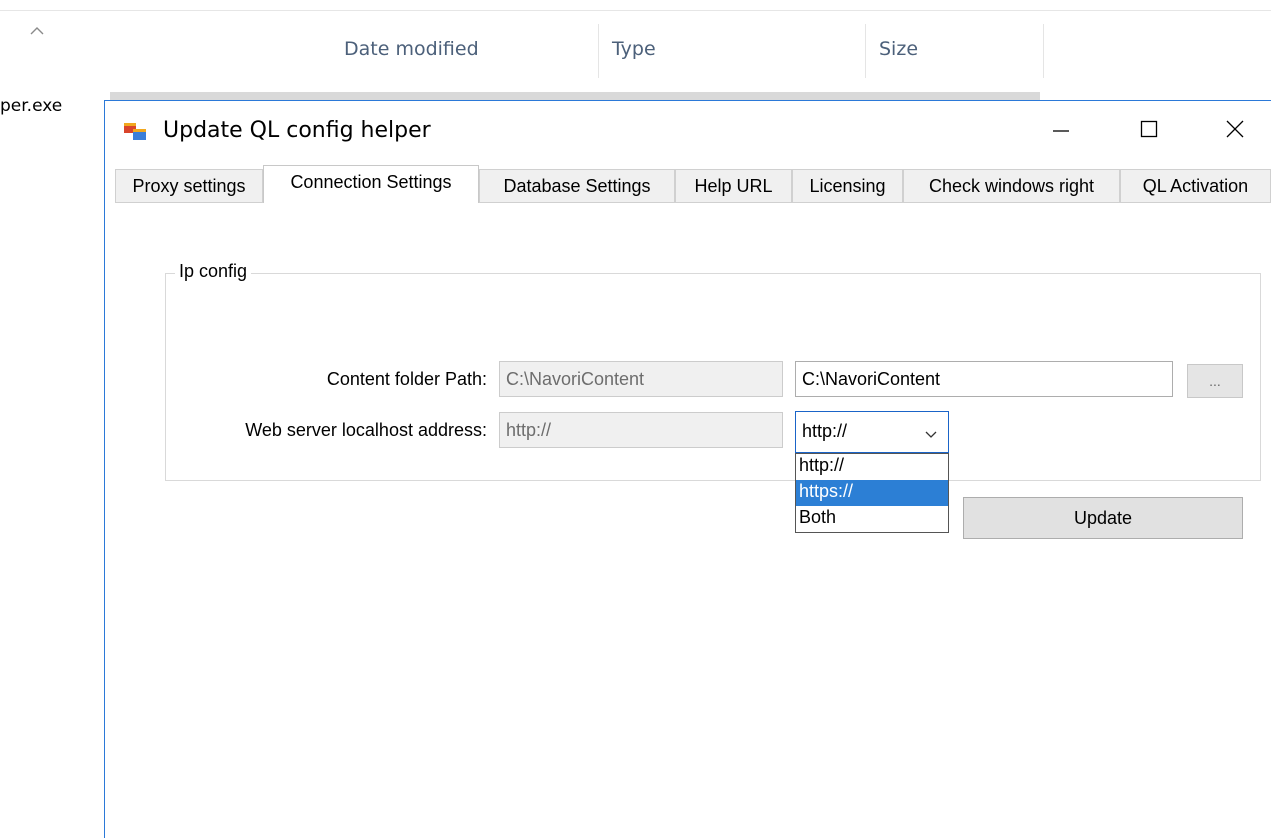 This screenshot has width=1271, height=838. Describe the element at coordinates (872, 467) in the screenshot. I see `protocol-option-http: http://` at that location.